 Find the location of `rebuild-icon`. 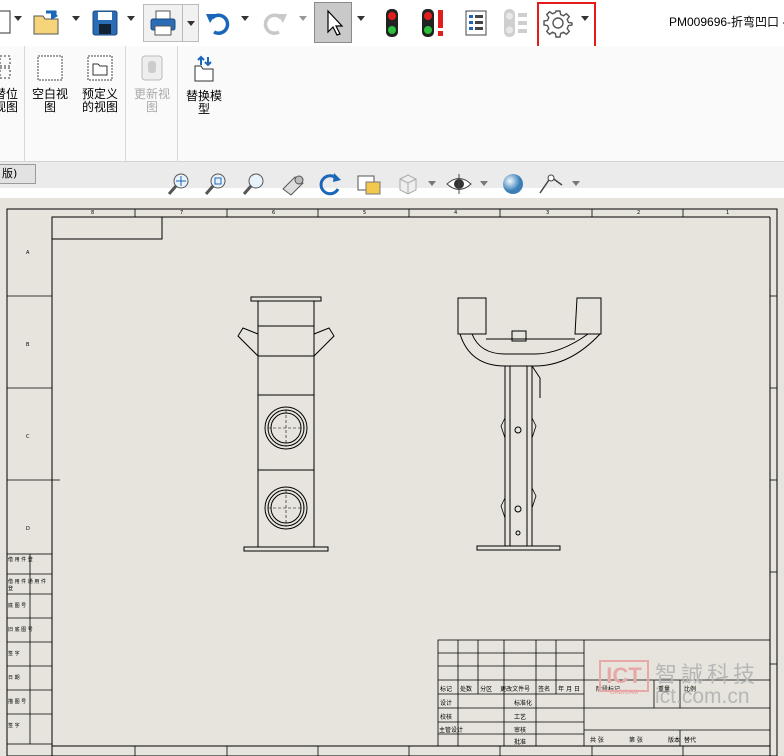

rebuild-icon is located at coordinates (392, 23).